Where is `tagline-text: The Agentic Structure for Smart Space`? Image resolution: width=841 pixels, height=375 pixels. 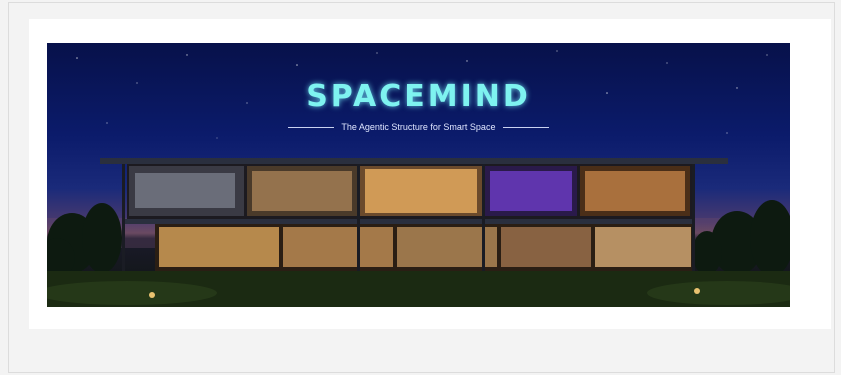
tagline-text: The Agentic Structure for Smart Space is located at coordinates (418, 127).